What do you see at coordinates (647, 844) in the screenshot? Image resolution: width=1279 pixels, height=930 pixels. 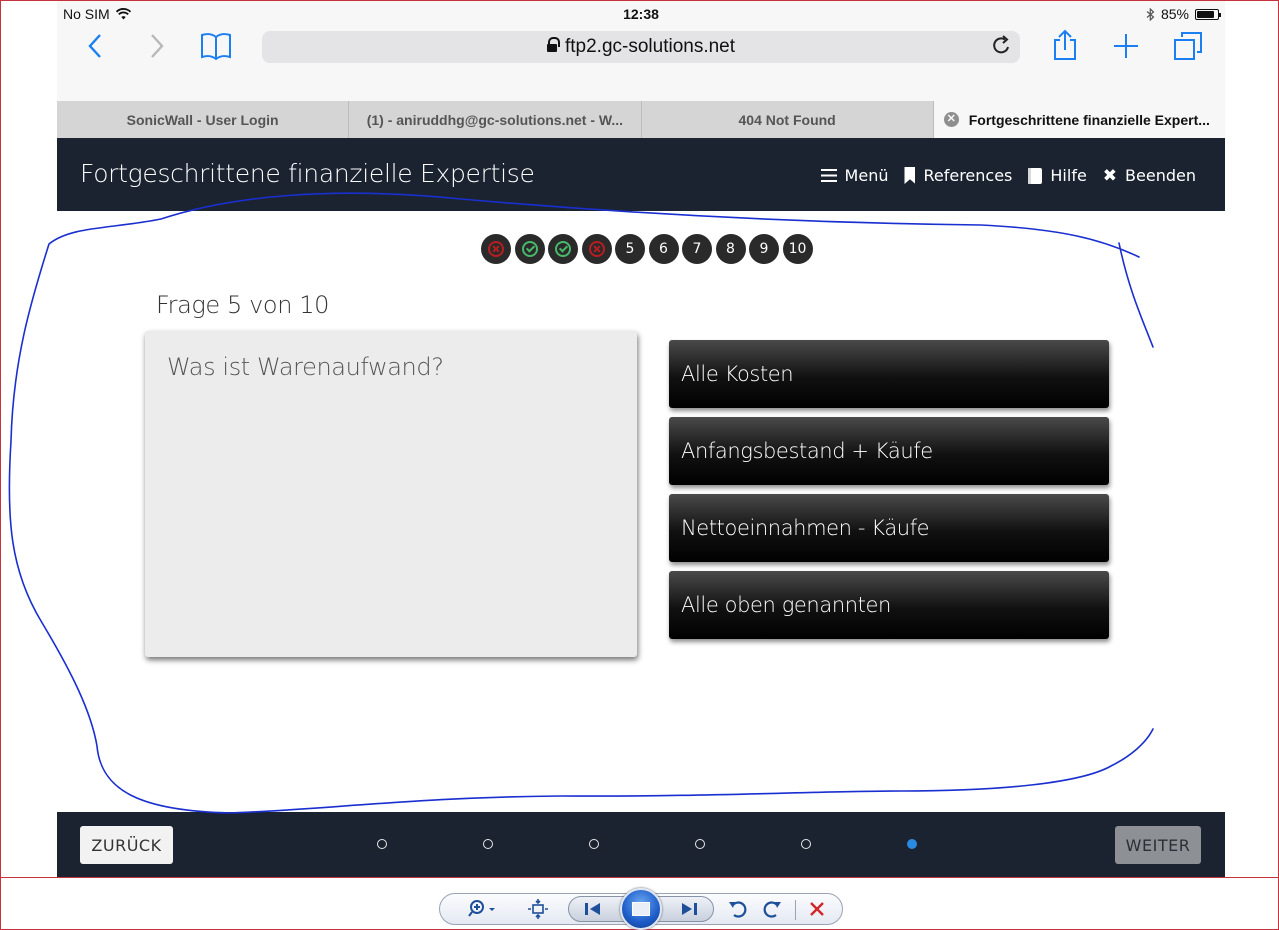 I see `slide-indicator` at bounding box center [647, 844].